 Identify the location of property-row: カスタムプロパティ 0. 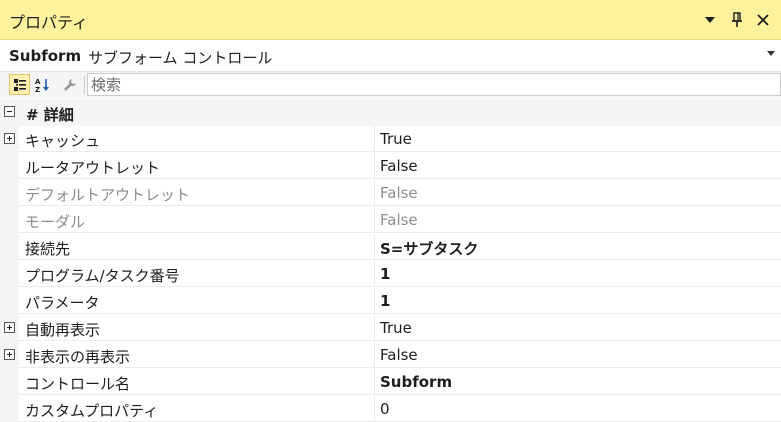
(390, 409).